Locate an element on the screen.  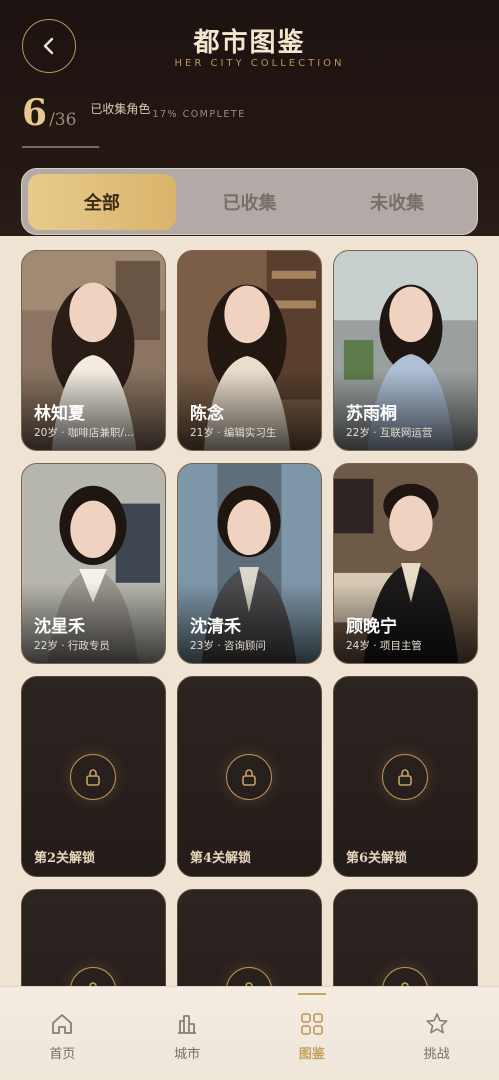
character-name: 顾晚宁 is located at coordinates (371, 627).